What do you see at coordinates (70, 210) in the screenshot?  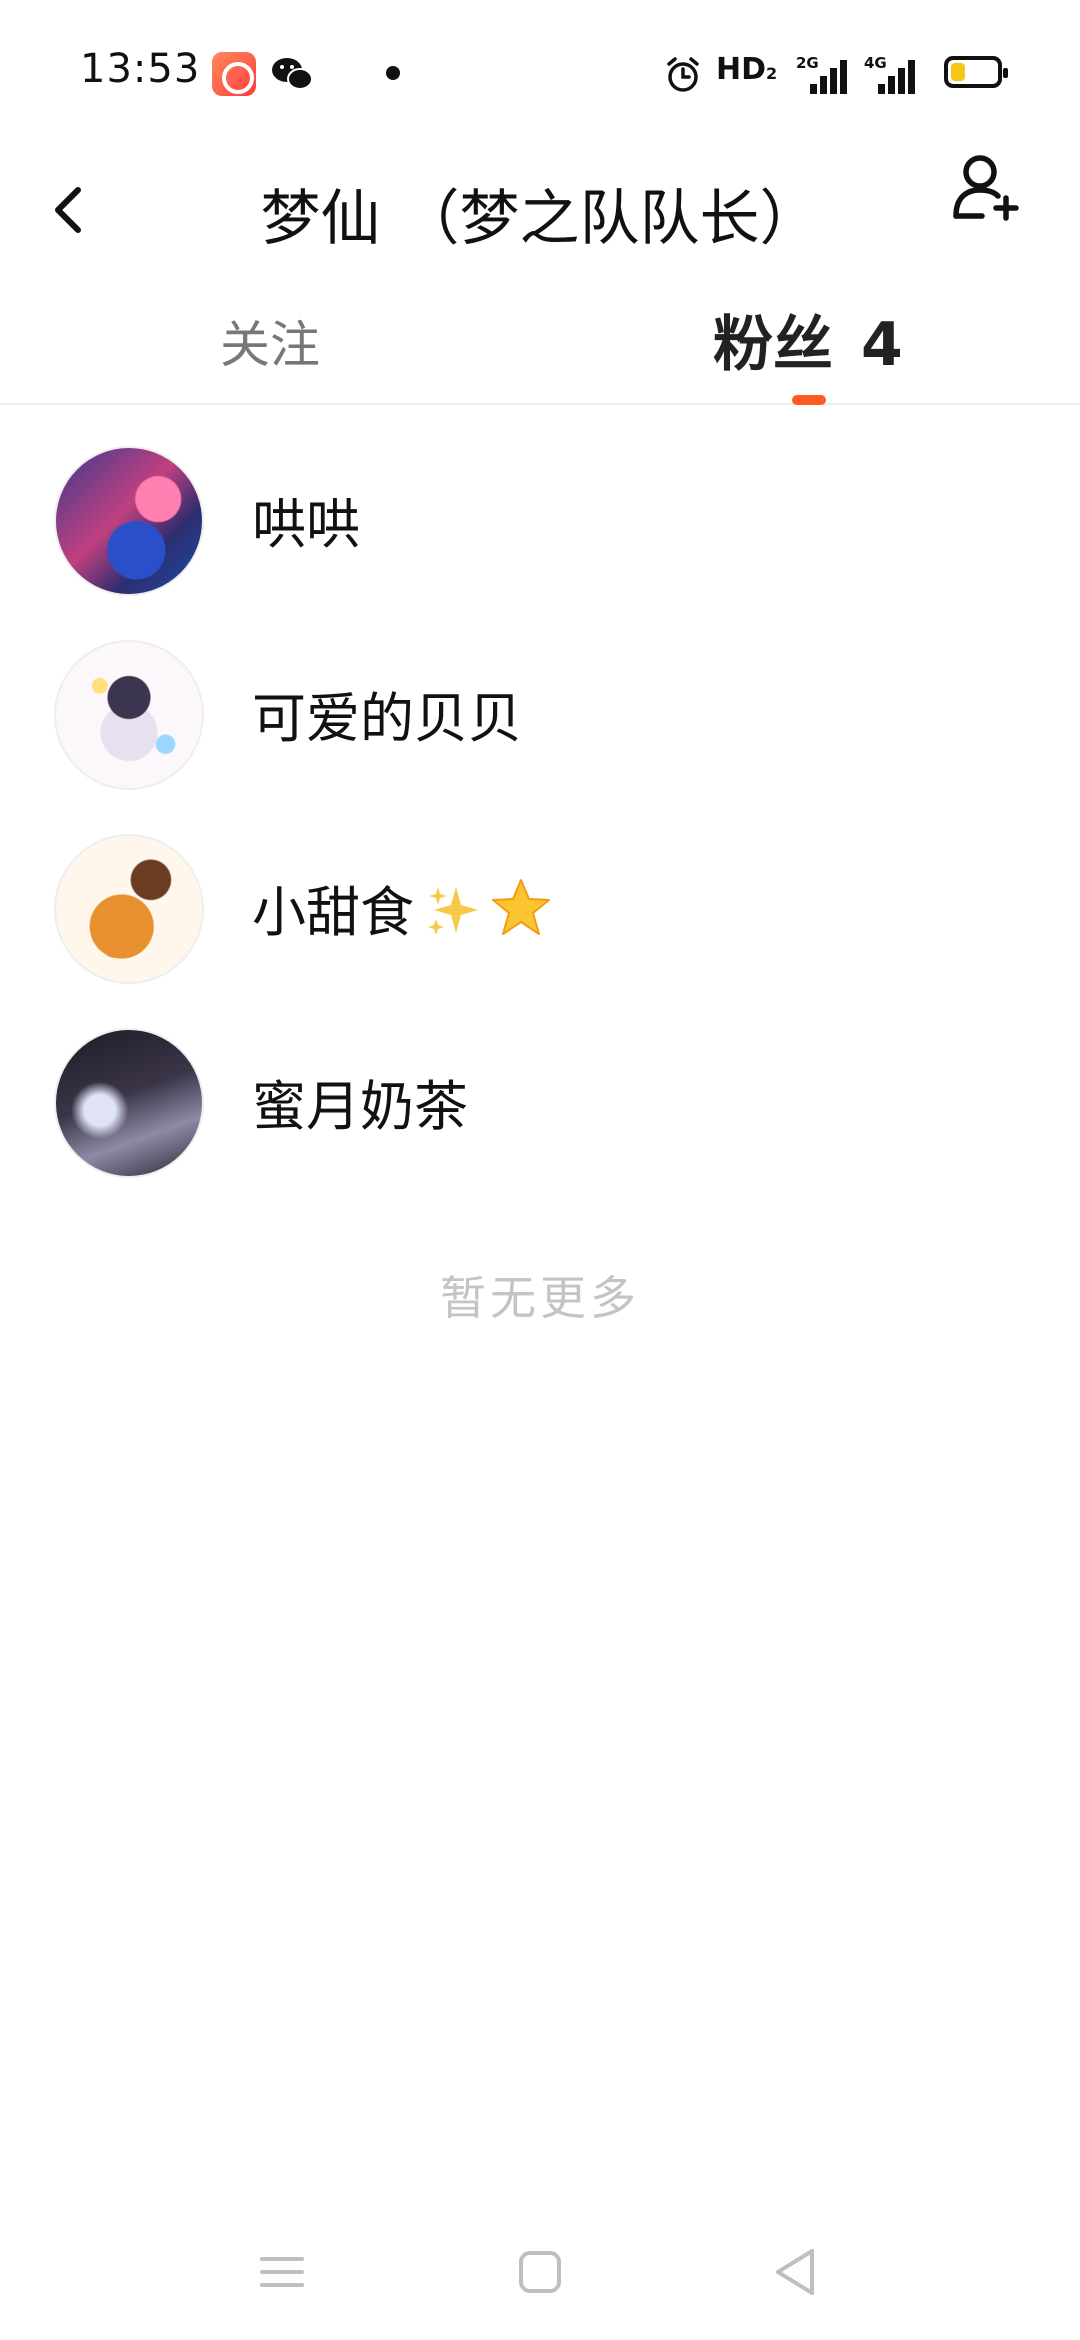 I see `chevron-left-icon` at bounding box center [70, 210].